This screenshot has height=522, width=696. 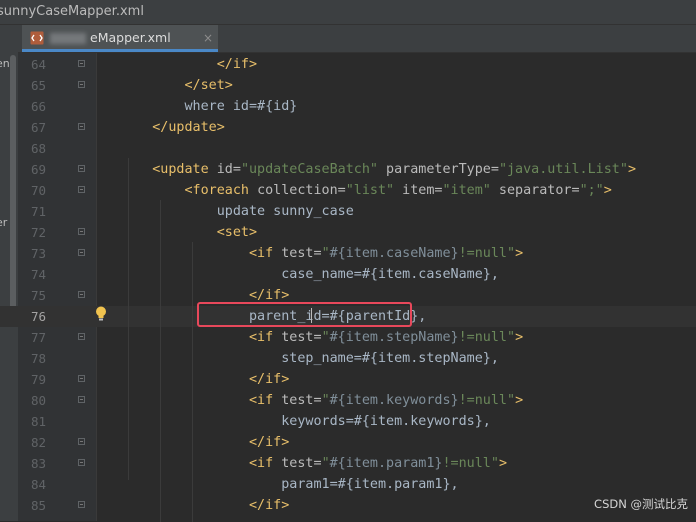 I want to click on code-line: 66 where id=#{id}, so click(x=348, y=106).